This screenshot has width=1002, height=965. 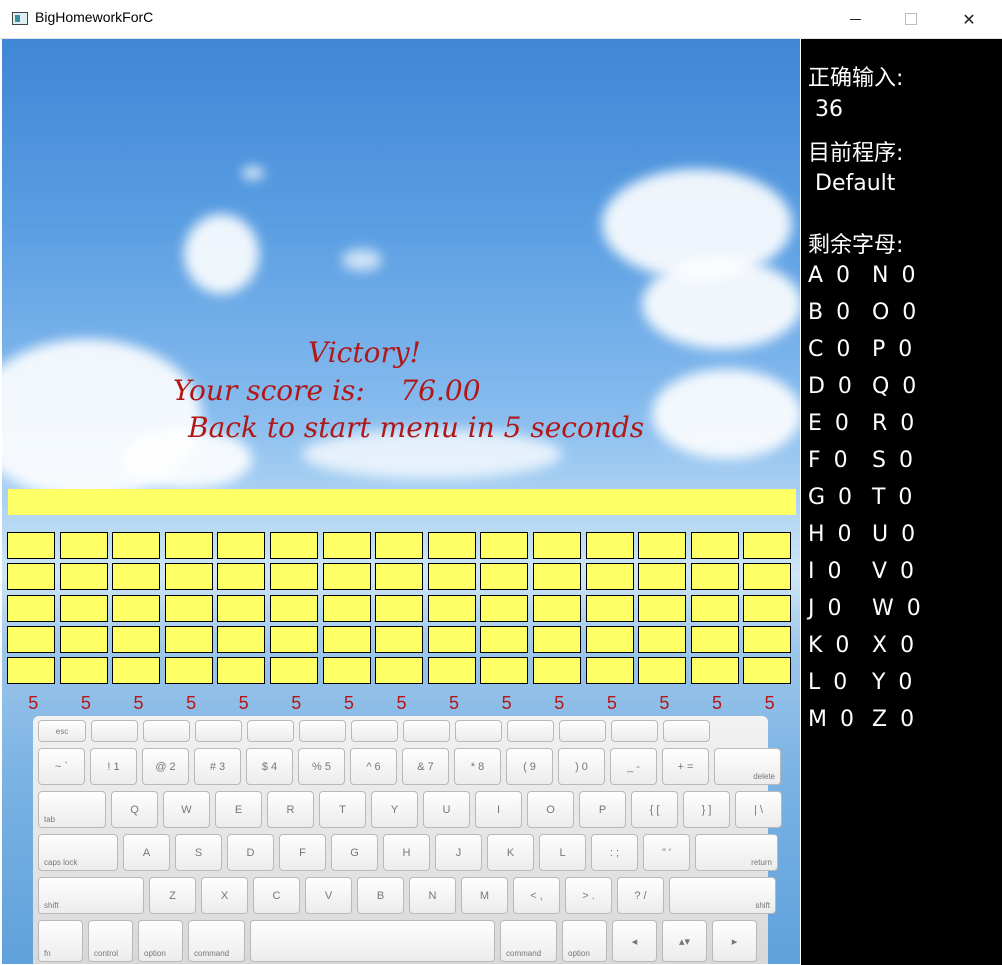 I want to click on back-to-menu-line: Back to start menu in 5 seconds, so click(x=416, y=427).